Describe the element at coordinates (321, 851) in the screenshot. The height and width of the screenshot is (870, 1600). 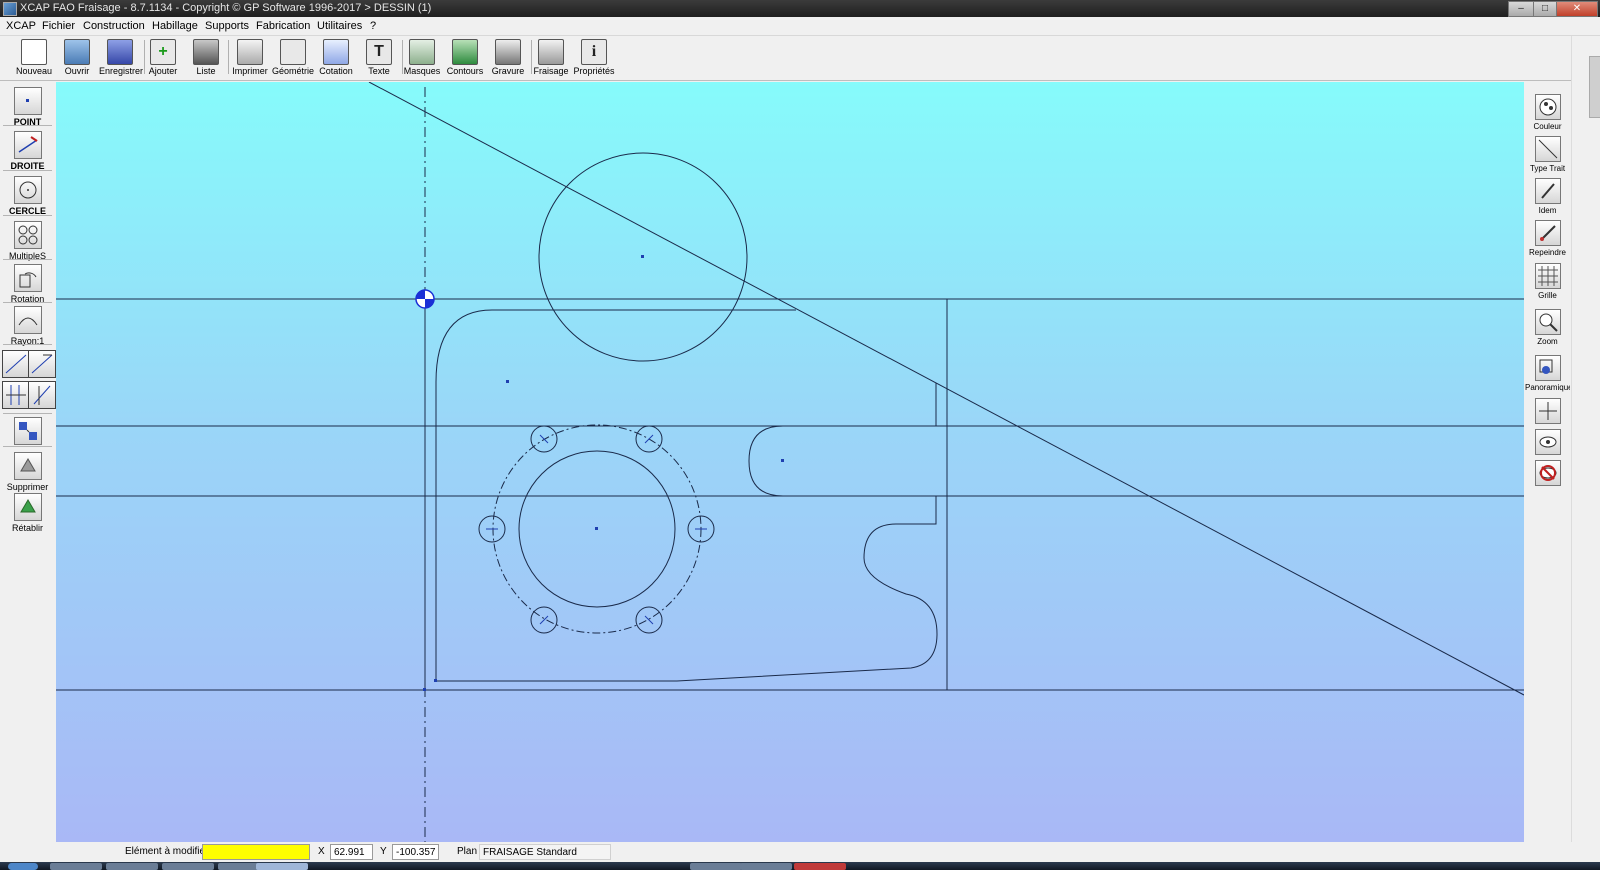
I see `x-label: X` at that location.